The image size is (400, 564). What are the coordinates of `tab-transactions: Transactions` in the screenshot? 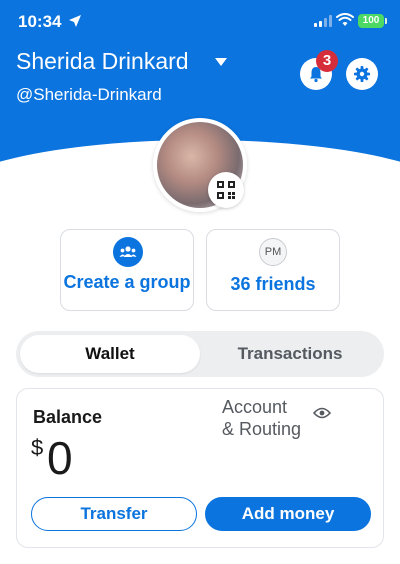 It's located at (290, 354).